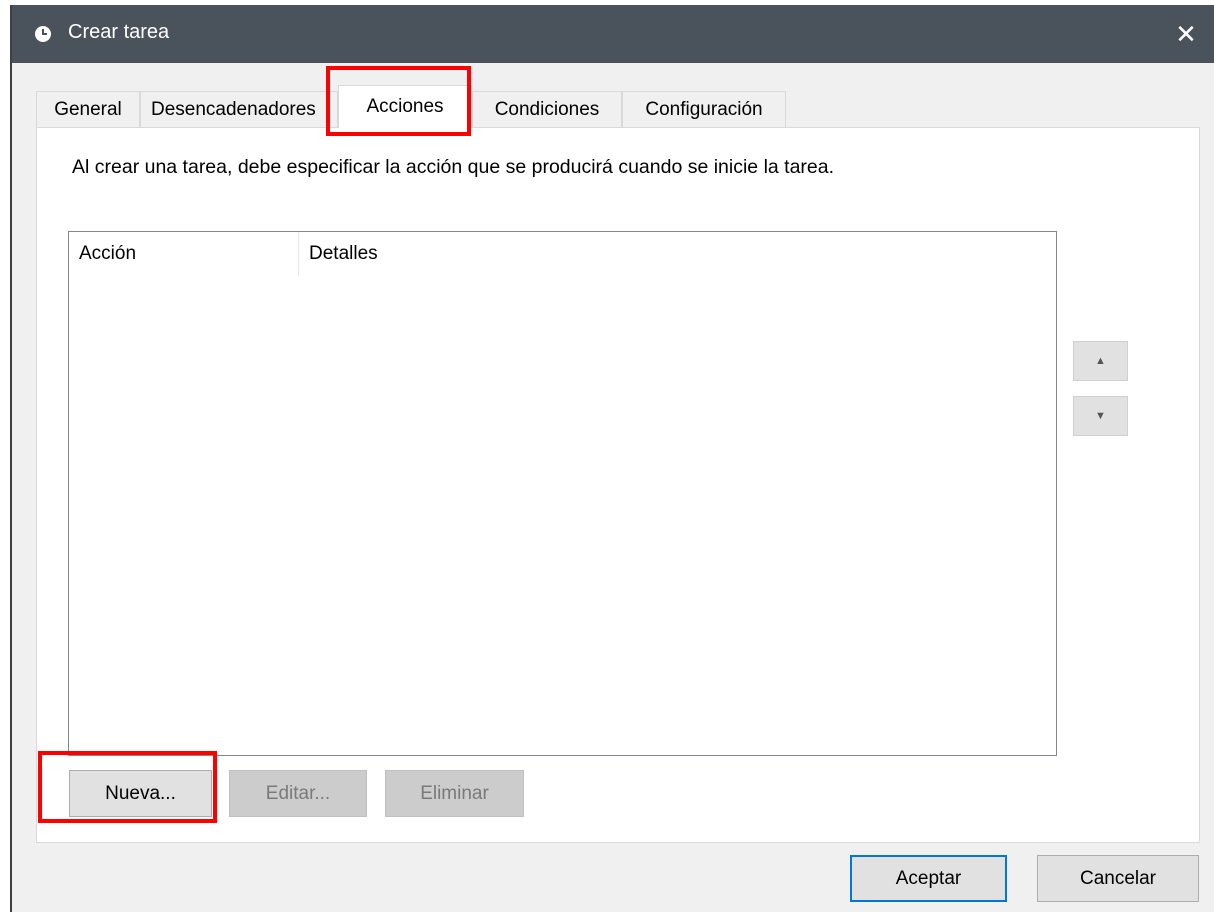  What do you see at coordinates (547, 109) in the screenshot?
I see `tab-conditions: Condiciones` at bounding box center [547, 109].